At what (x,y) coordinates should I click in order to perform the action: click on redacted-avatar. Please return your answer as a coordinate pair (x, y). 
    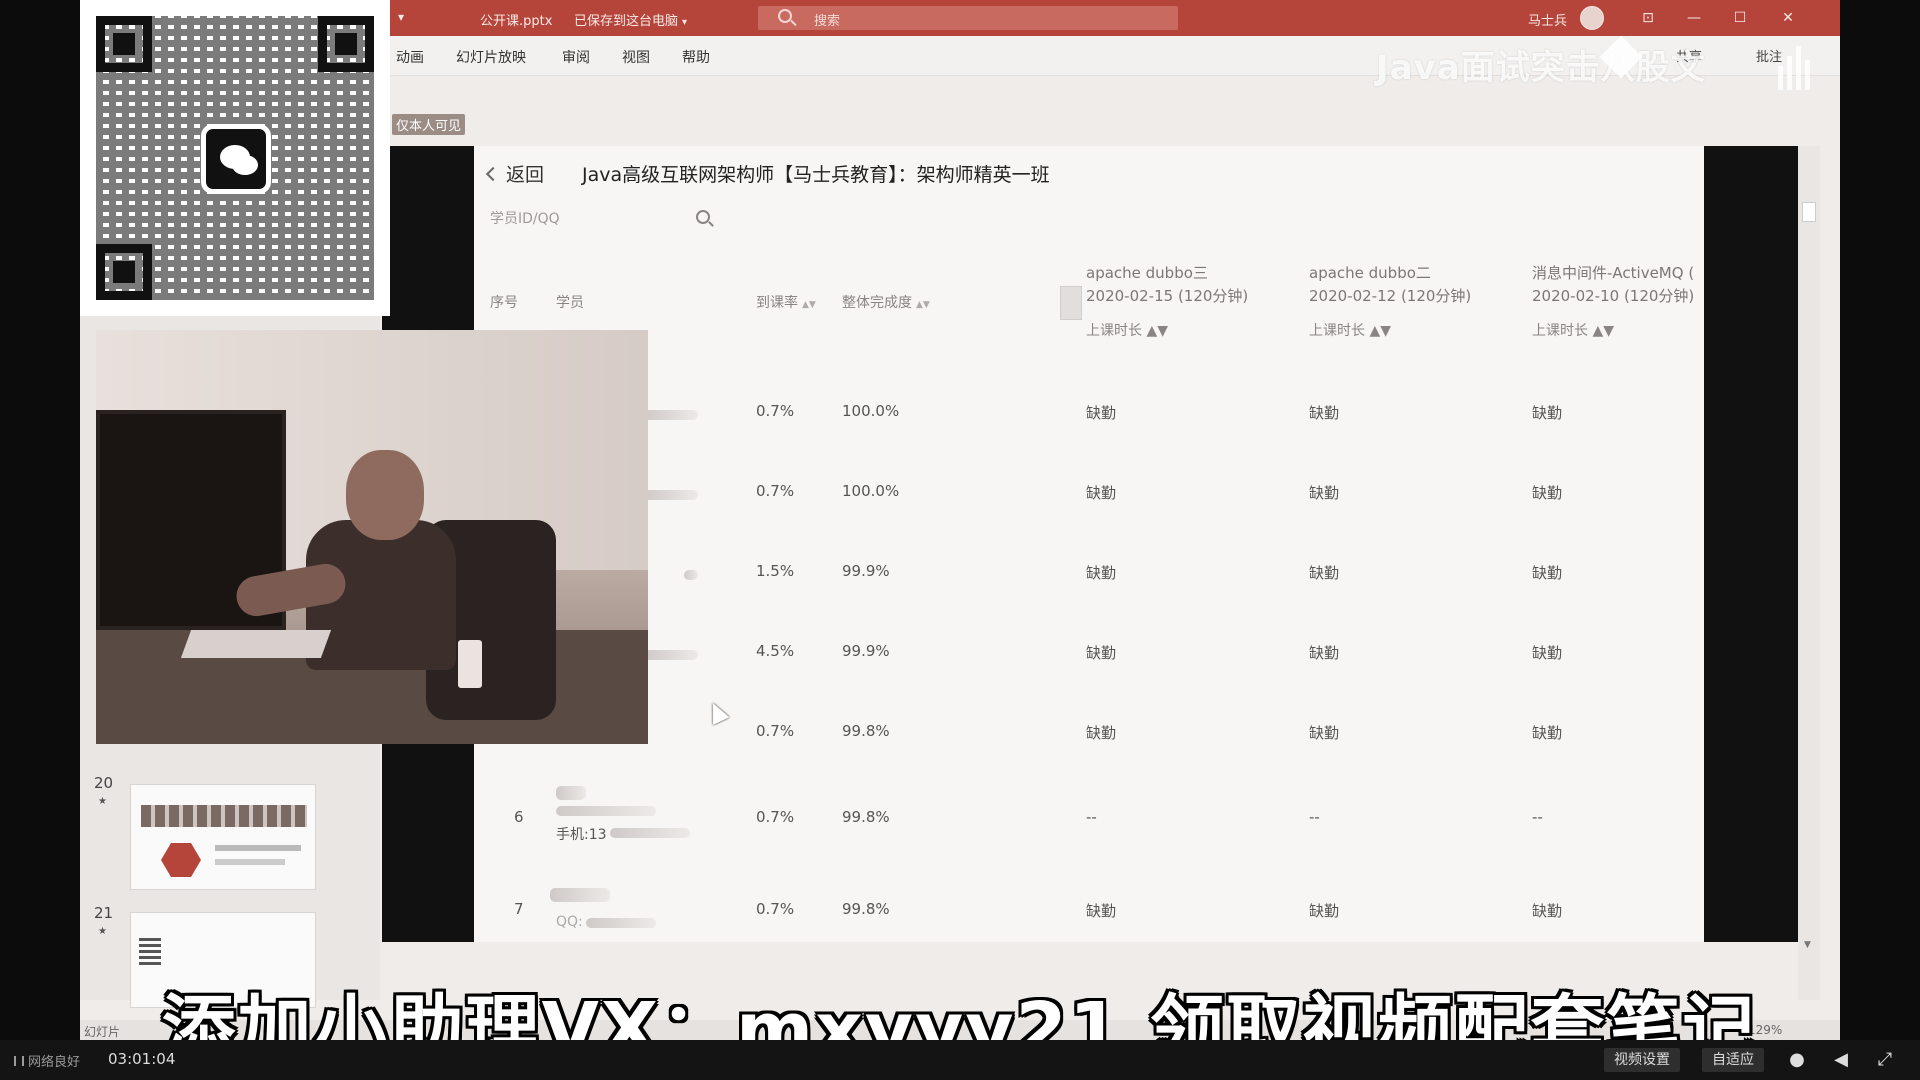
    Looking at the image, I should click on (571, 793).